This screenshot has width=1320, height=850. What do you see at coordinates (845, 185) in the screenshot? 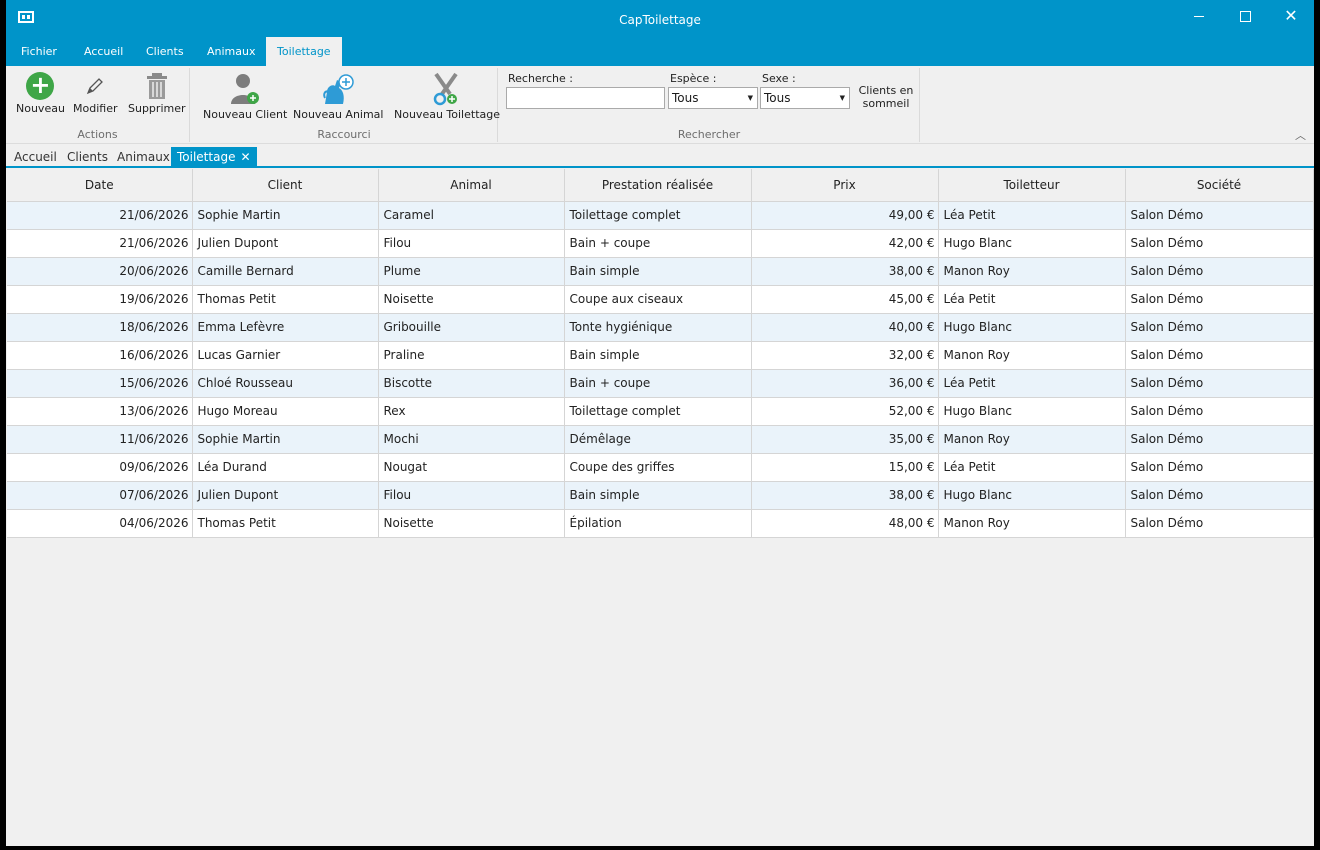
I see `column-header-price: Prix` at bounding box center [845, 185].